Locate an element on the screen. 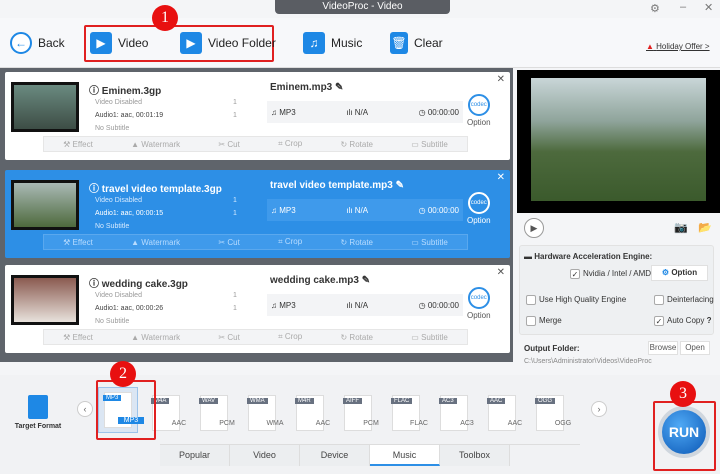  prev-formats-button: ‹ is located at coordinates (85, 409).